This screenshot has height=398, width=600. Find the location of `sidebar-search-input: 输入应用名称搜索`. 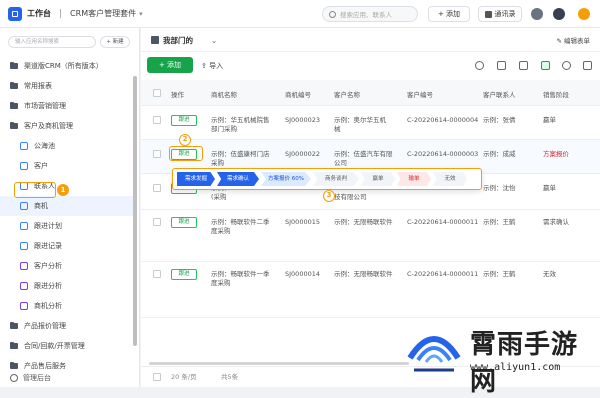

sidebar-search-input: 输入应用名称搜索 is located at coordinates (52, 42).